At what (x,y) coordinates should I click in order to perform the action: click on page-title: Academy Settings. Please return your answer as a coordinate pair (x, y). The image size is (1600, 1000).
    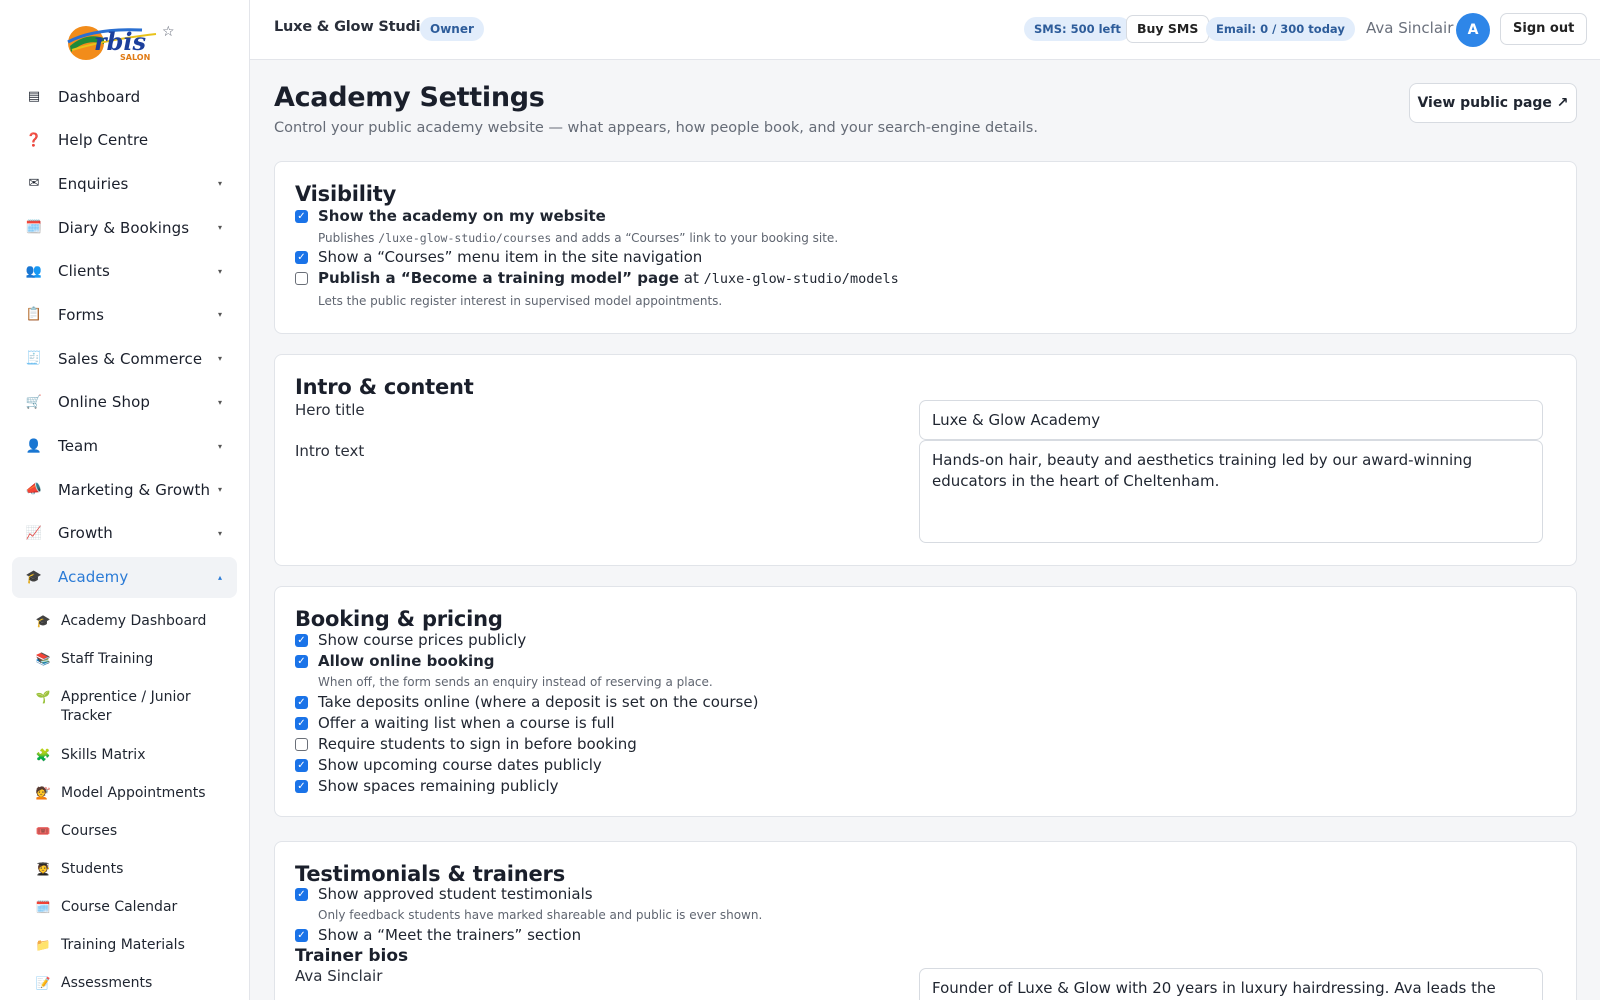
    Looking at the image, I should click on (409, 97).